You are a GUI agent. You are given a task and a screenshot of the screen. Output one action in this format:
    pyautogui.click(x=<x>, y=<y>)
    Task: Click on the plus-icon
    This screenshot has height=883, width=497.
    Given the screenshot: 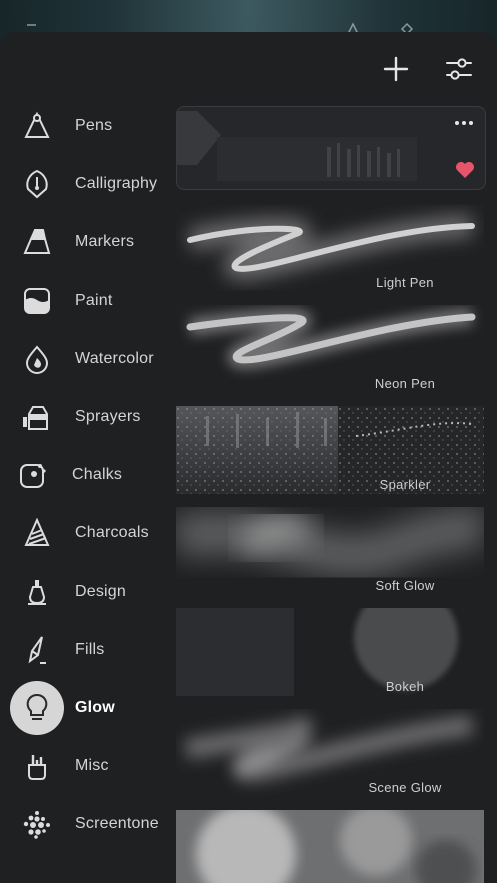 What is the action you would take?
    pyautogui.click(x=396, y=69)
    